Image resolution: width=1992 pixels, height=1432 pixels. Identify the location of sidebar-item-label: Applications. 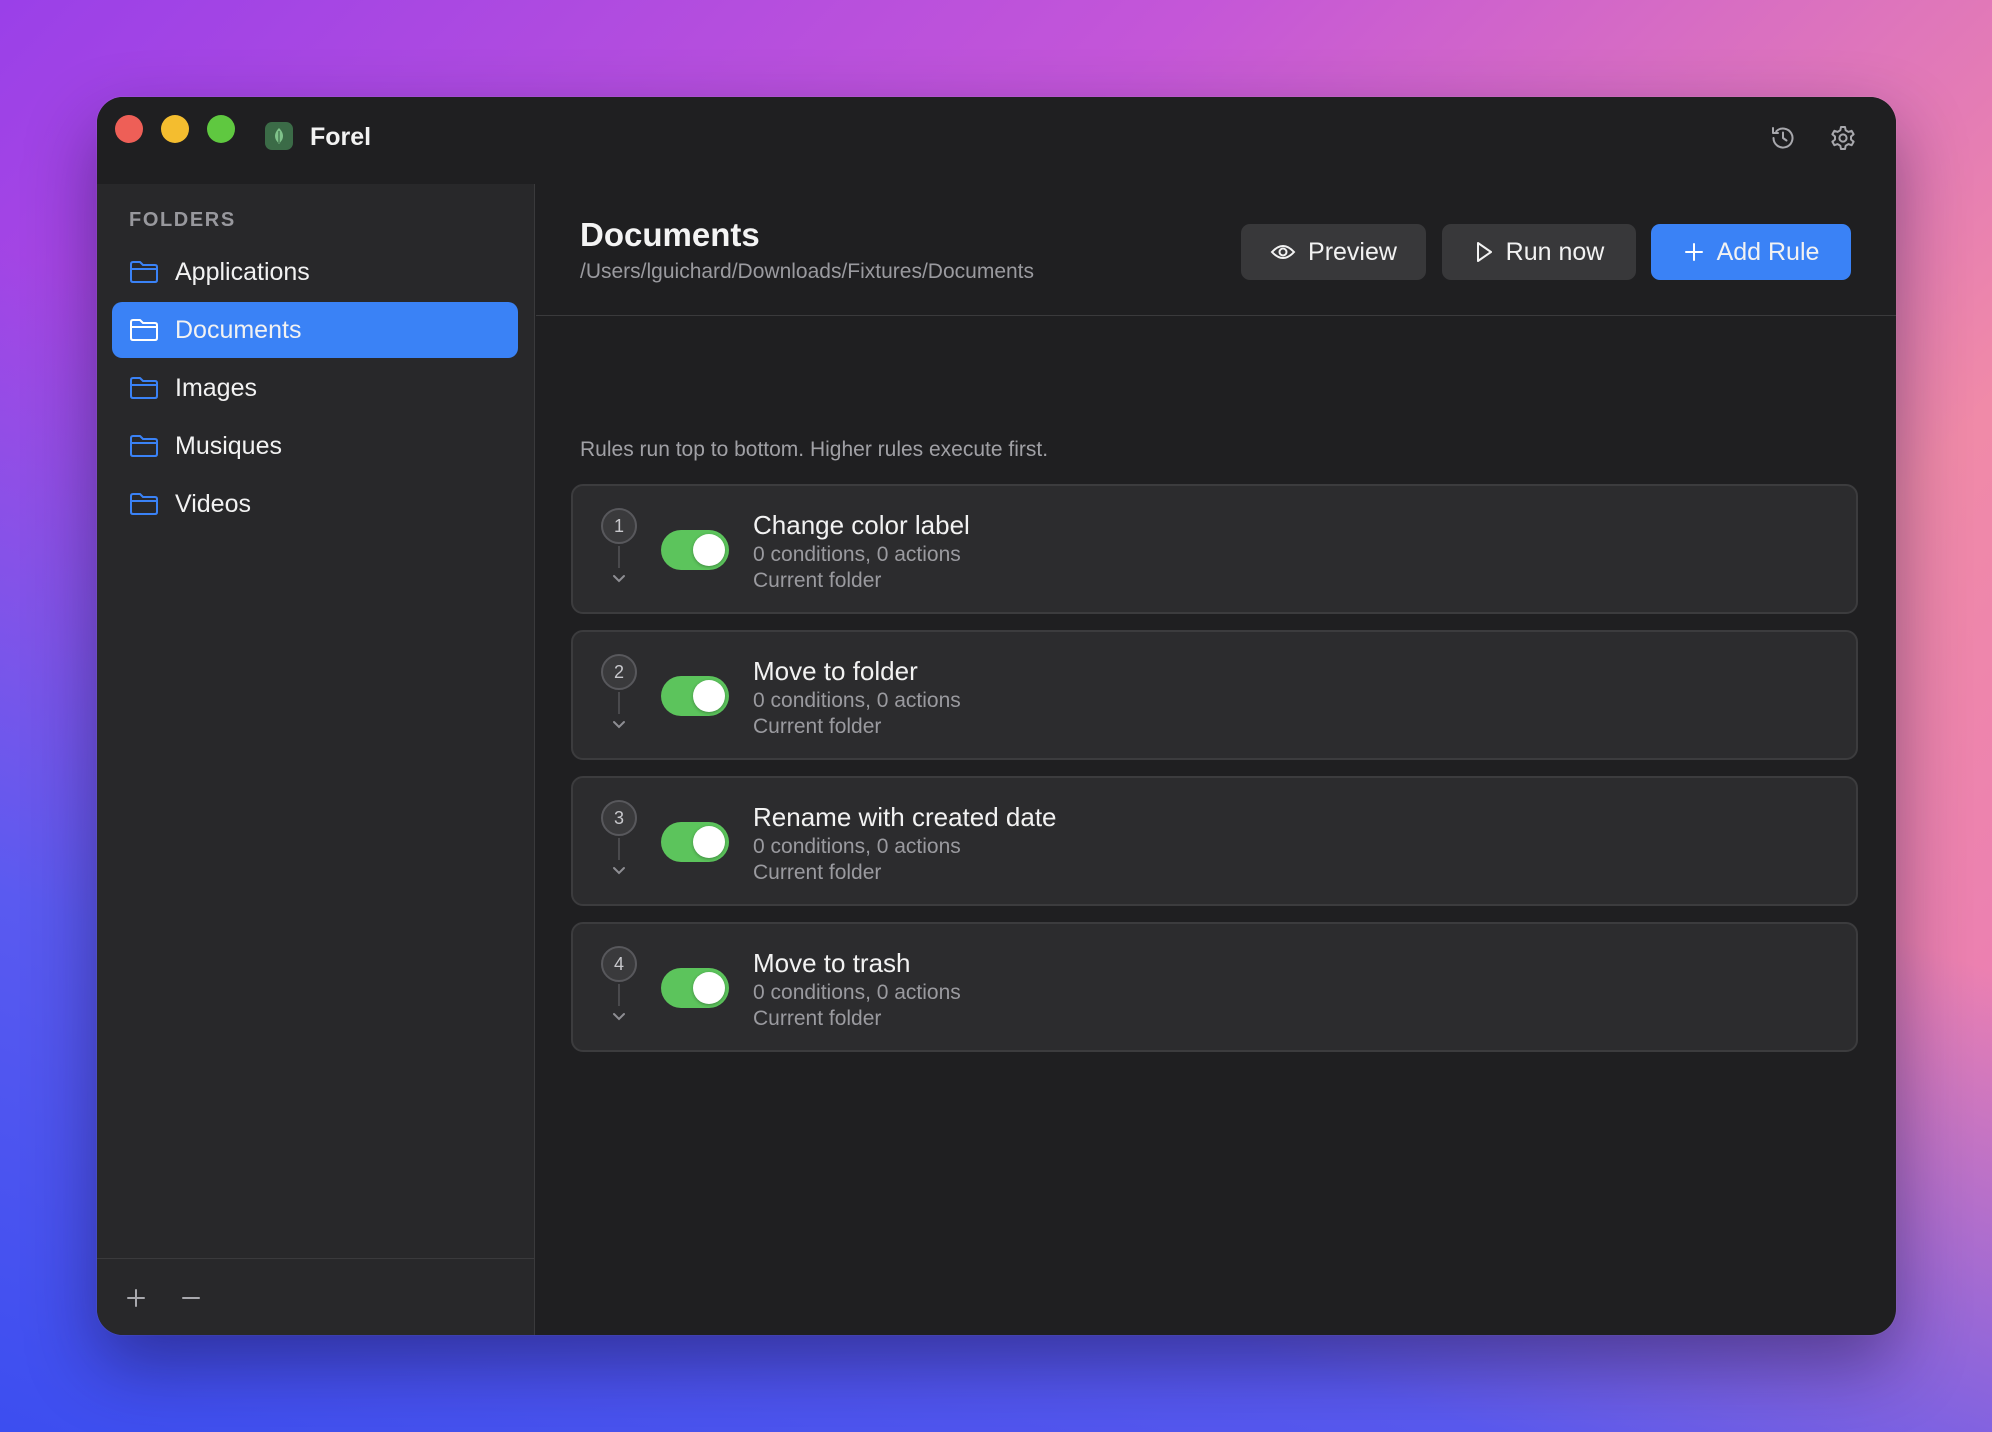
(242, 271).